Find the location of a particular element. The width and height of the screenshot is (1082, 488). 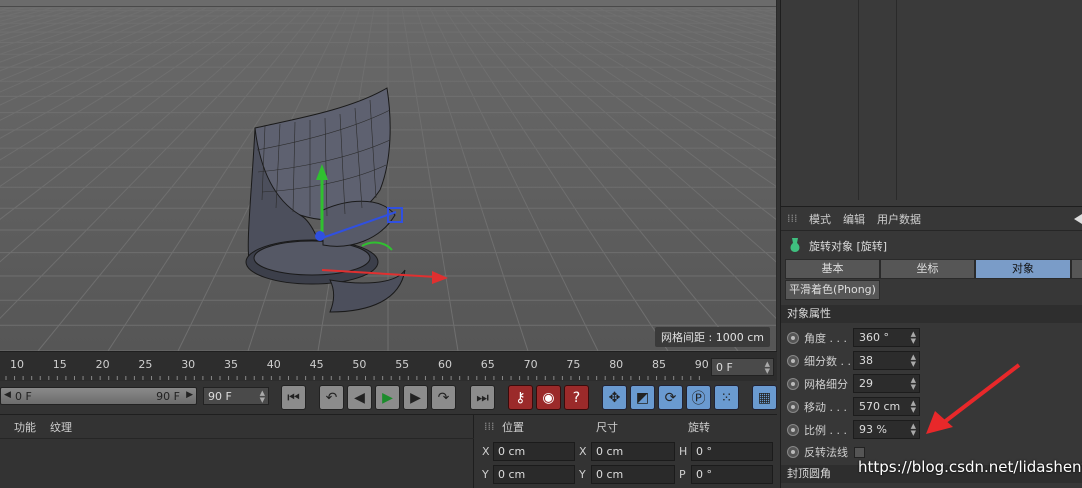

timeline-ticks is located at coordinates (352, 378).